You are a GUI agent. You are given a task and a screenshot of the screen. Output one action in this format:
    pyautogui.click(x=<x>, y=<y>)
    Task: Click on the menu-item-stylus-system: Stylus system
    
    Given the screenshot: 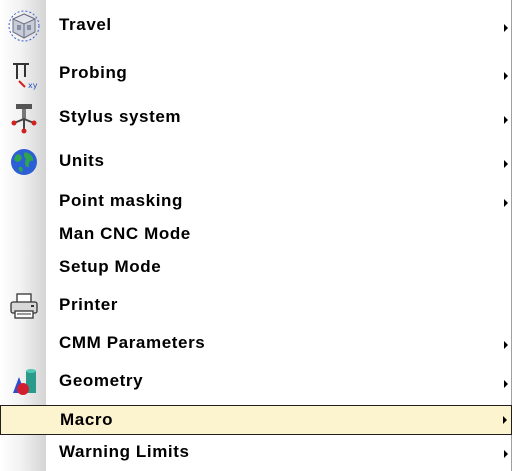 What is the action you would take?
    pyautogui.click(x=256, y=118)
    